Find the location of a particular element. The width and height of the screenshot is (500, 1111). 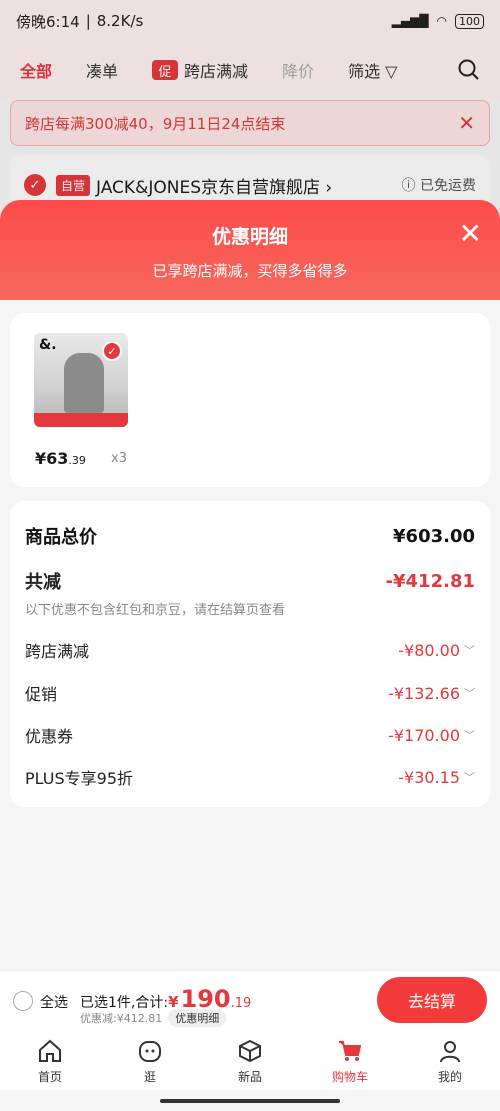

nav-cart: 购物车 is located at coordinates (350, 1061).